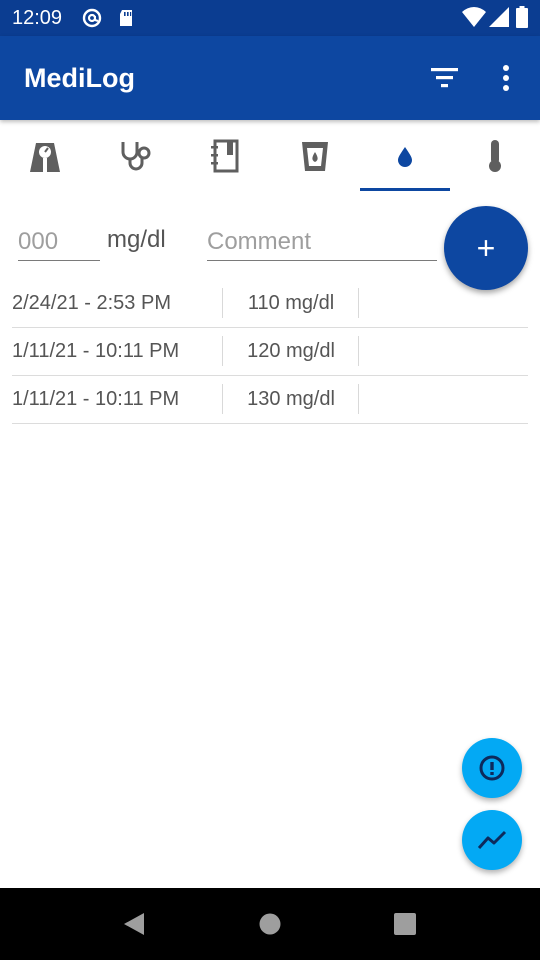  I want to click on sd-card-icon, so click(126, 18).